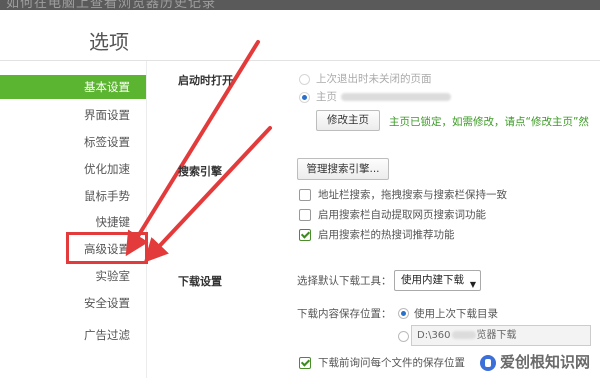 This screenshot has height=378, width=600. Describe the element at coordinates (396, 97) in the screenshot. I see `blurred-url` at that location.